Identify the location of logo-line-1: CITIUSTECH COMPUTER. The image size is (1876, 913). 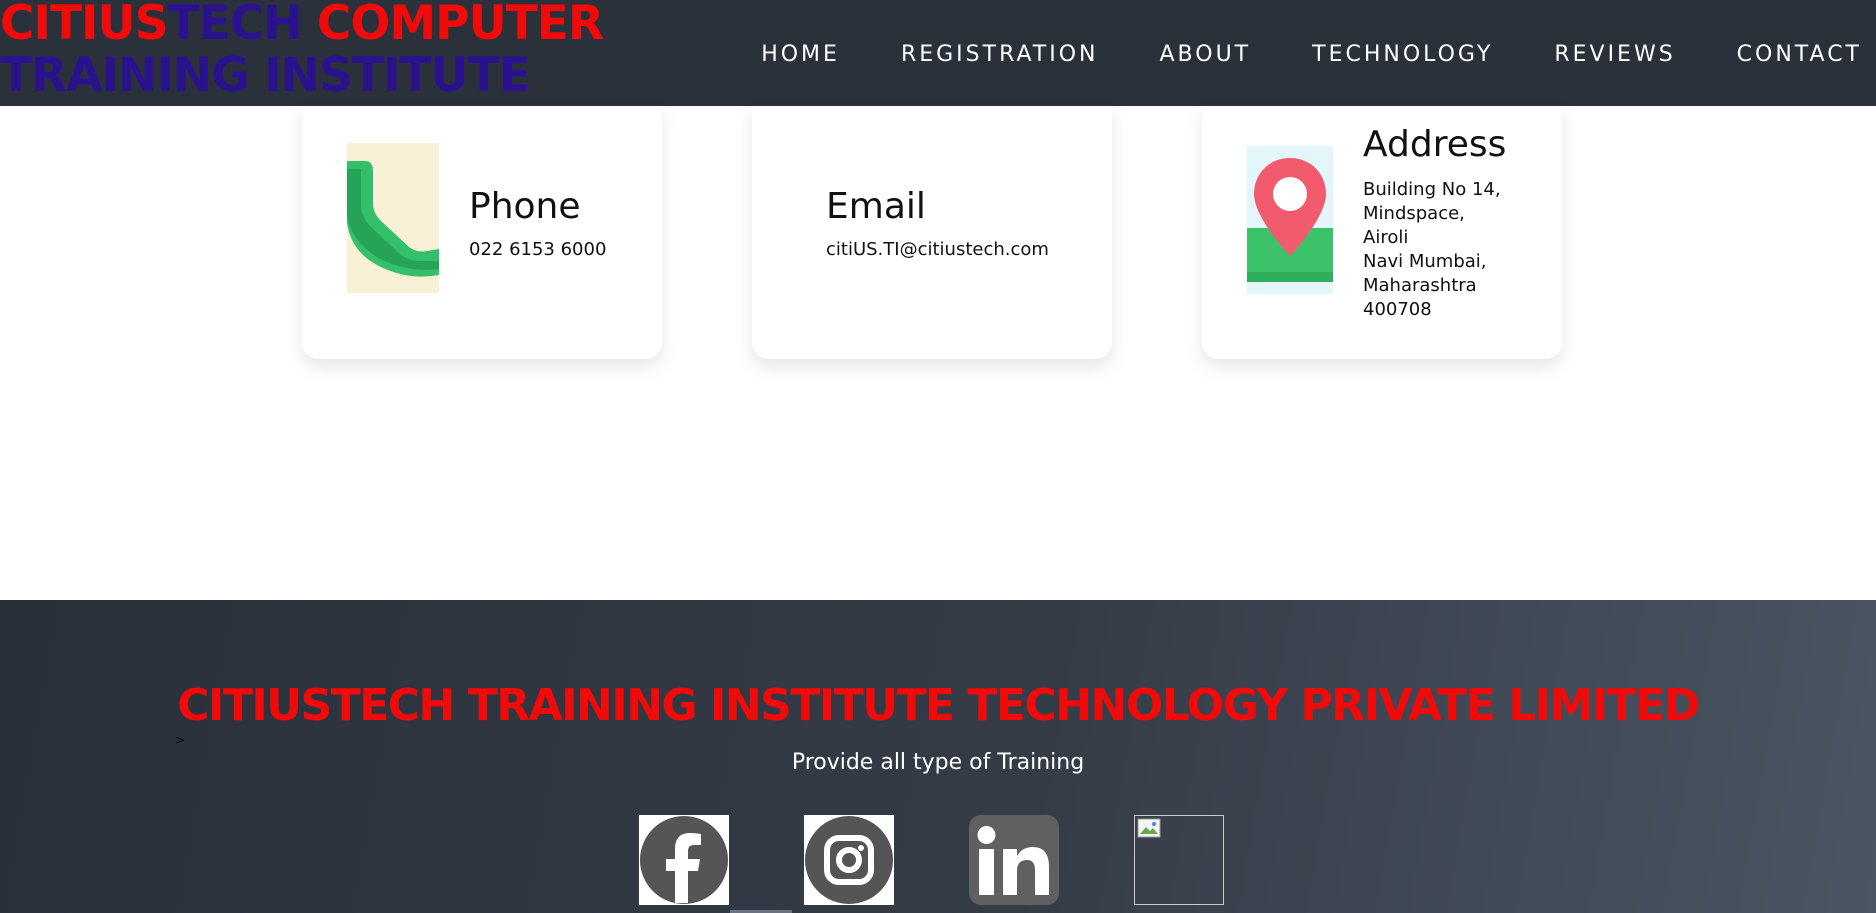
(302, 25).